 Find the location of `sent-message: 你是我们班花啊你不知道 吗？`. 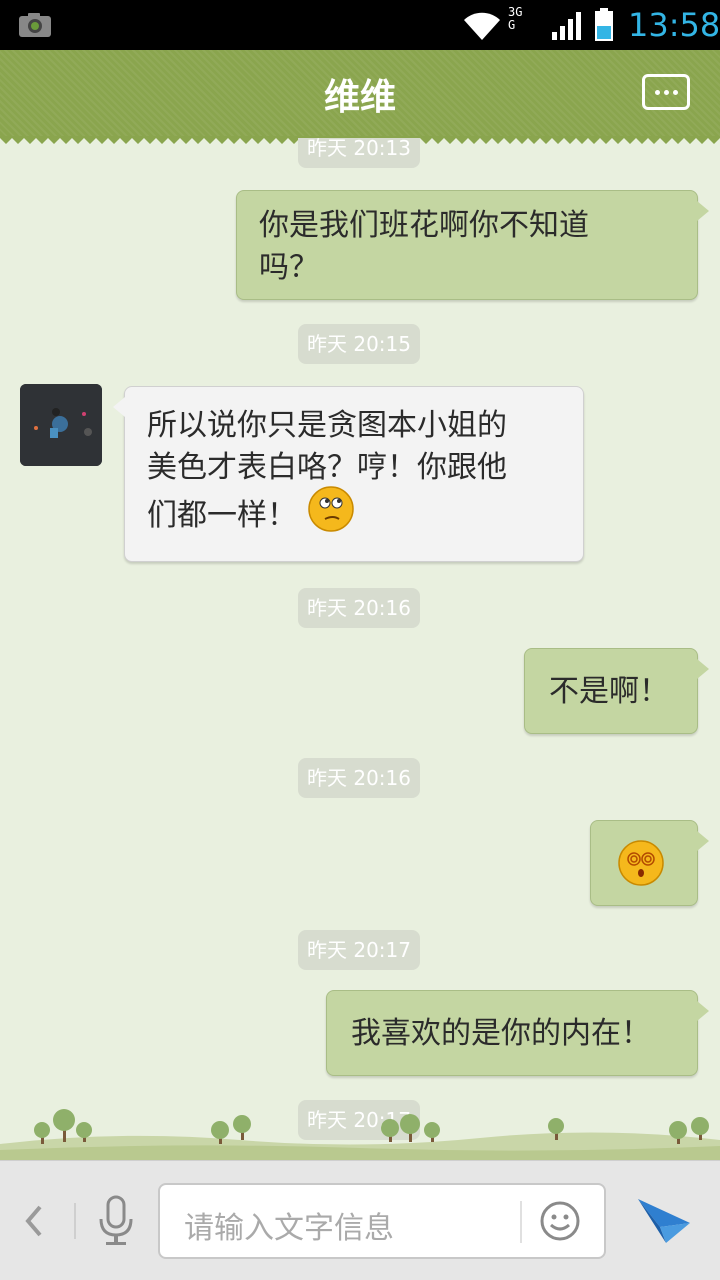

sent-message: 你是我们班花啊你不知道 吗？ is located at coordinates (472, 245).